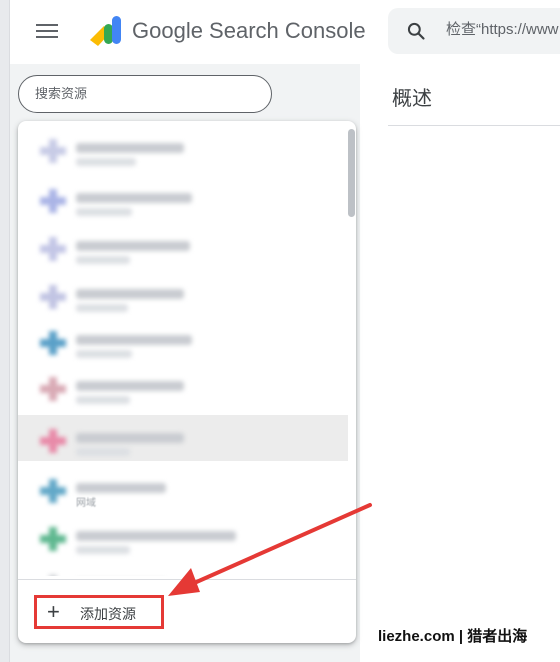 This screenshot has height=662, width=560. Describe the element at coordinates (183, 488) in the screenshot. I see `property-item: 网域` at that location.